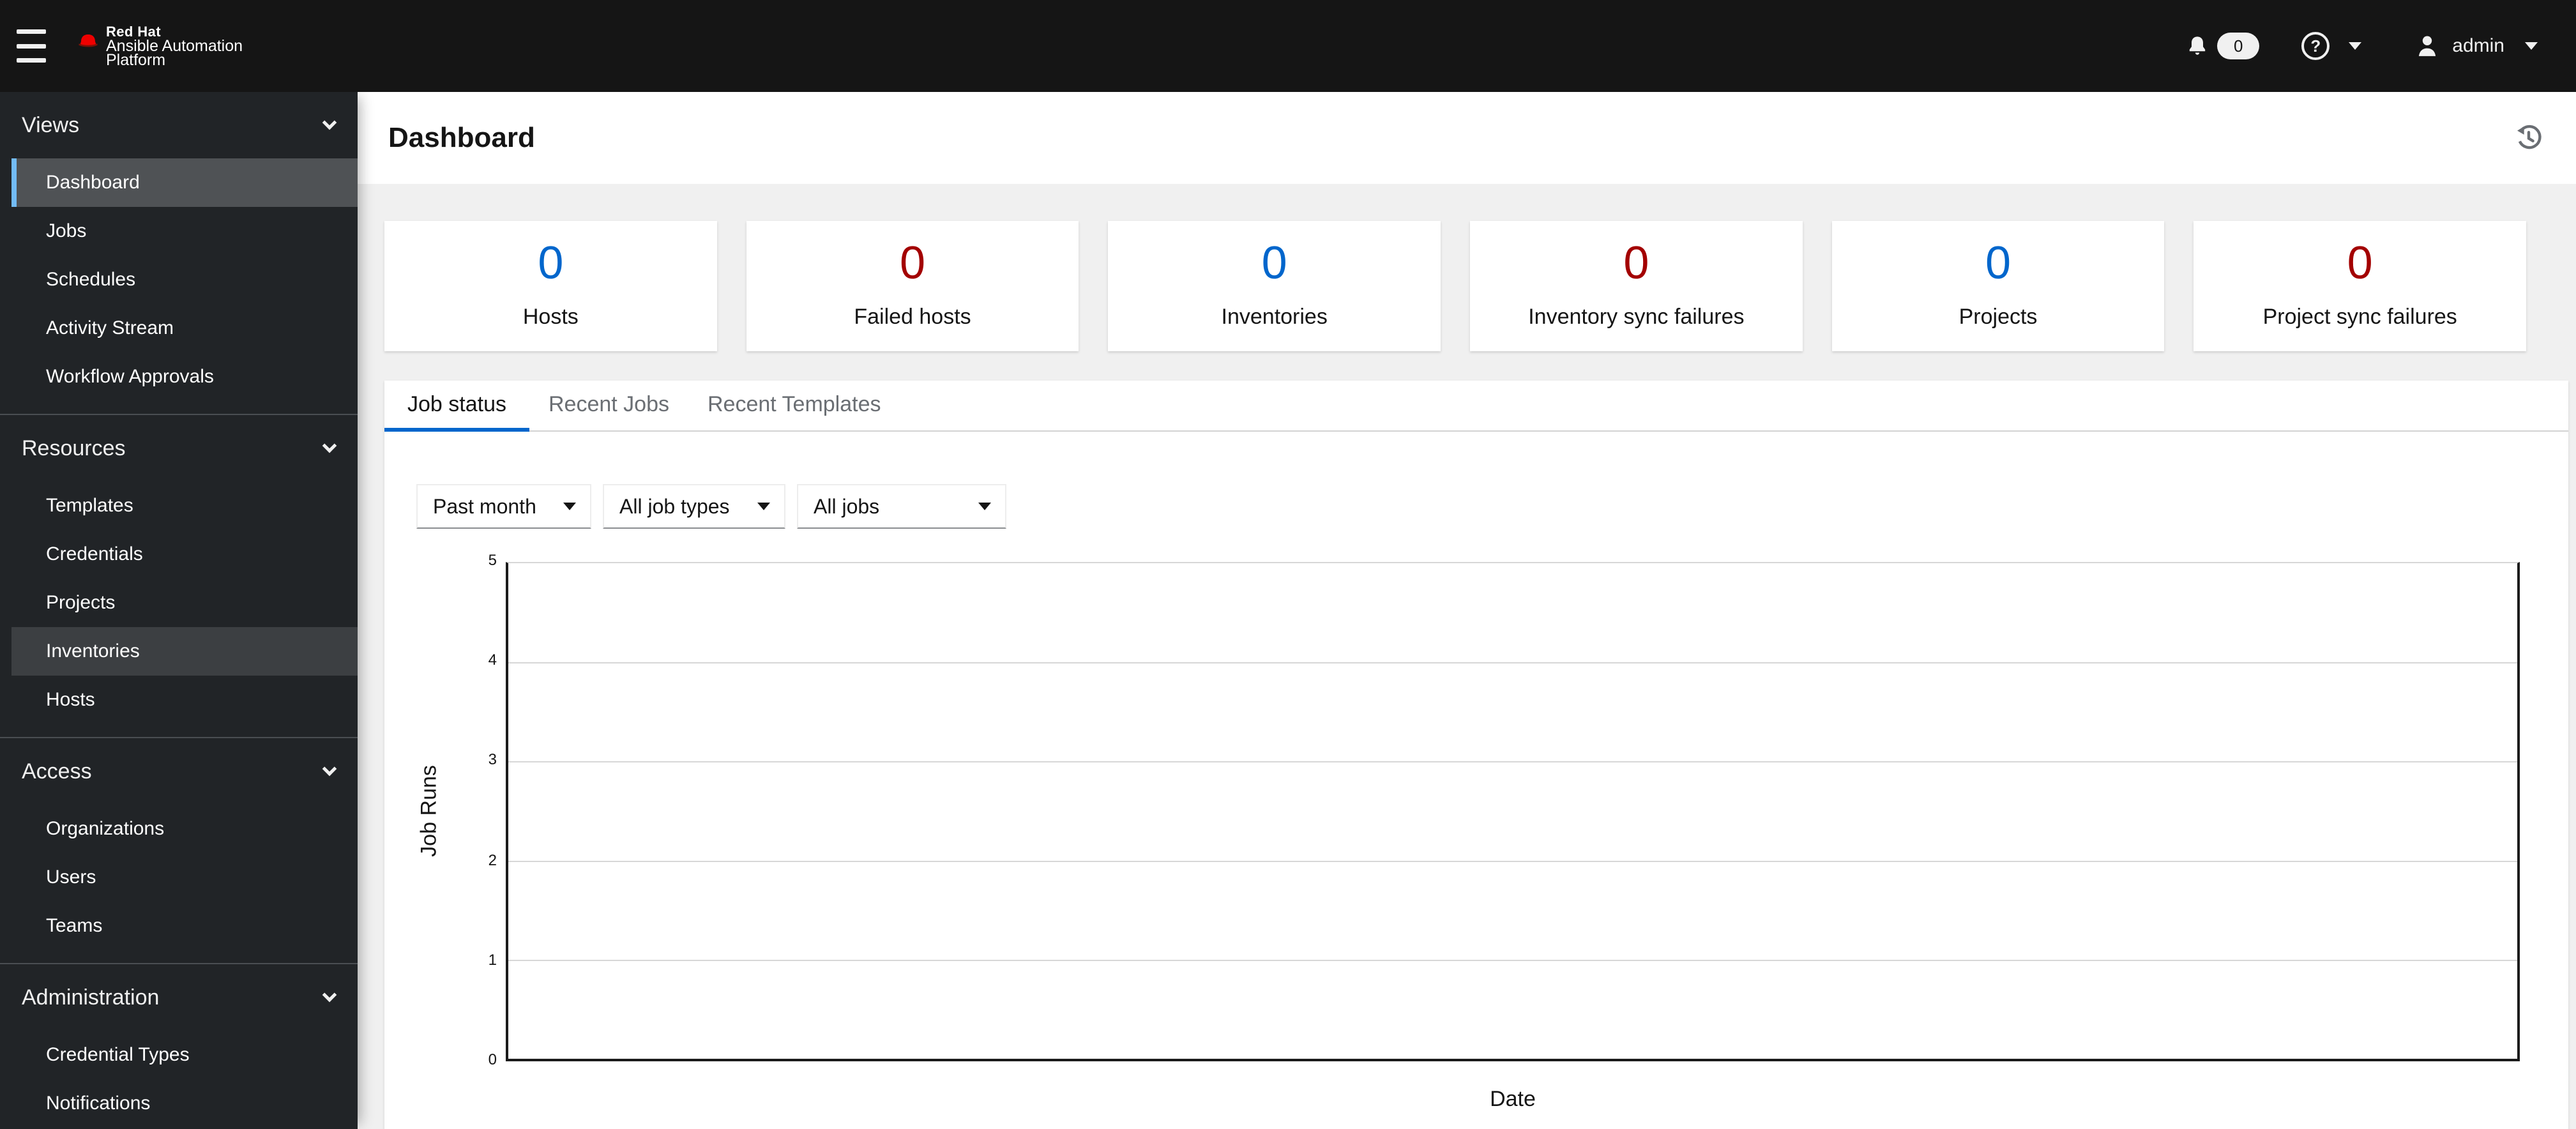 The image size is (2576, 1129). I want to click on nav-section-label: Resources, so click(74, 448).